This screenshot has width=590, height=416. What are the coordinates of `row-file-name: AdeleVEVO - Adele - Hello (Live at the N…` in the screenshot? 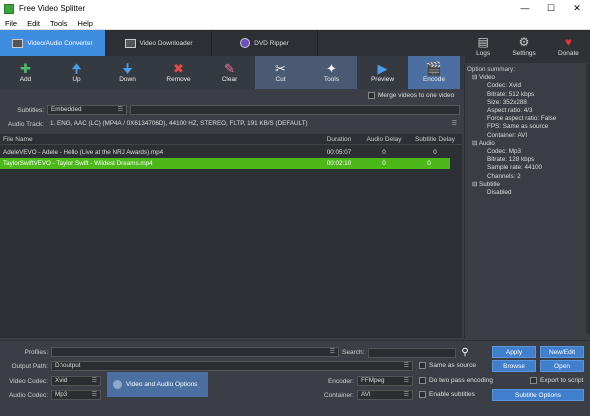 It's located at (83, 152).